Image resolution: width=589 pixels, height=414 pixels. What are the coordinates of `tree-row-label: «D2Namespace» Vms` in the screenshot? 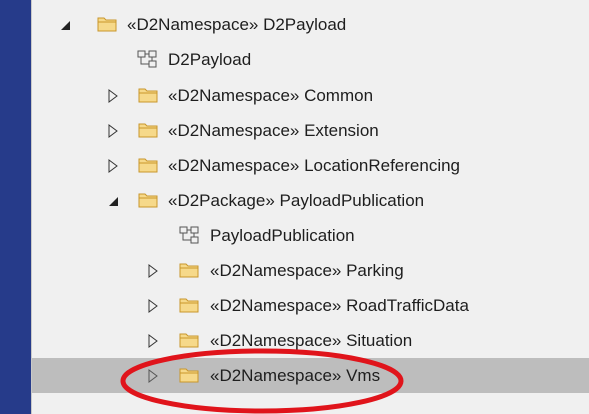 It's located at (295, 375).